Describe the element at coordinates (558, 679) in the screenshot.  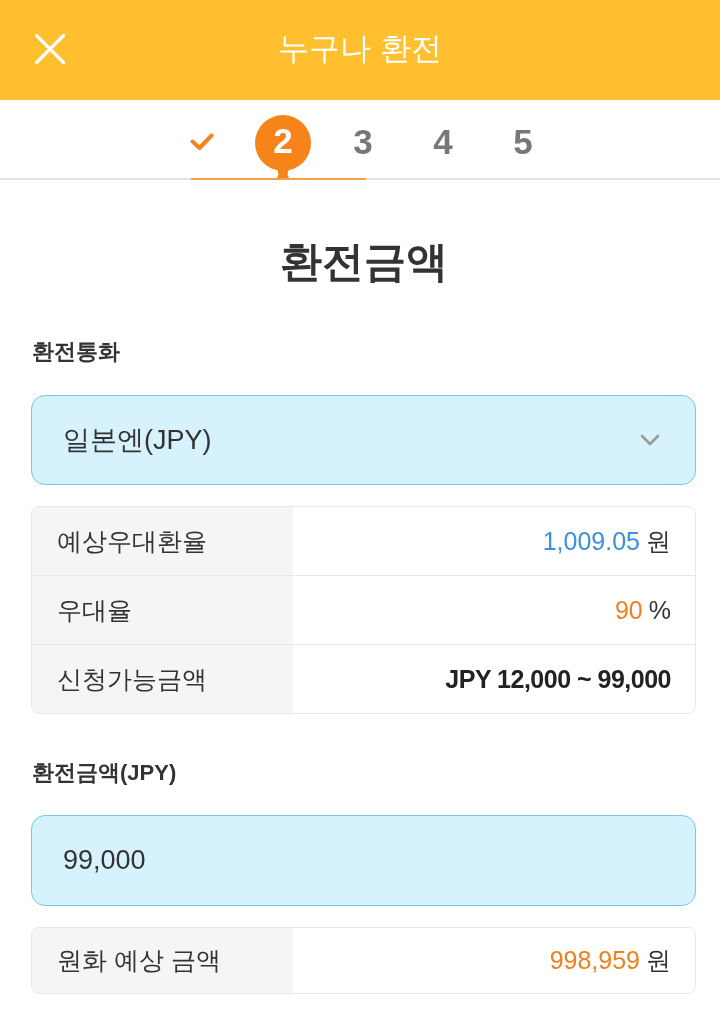
I see `row-value: JPY 12,000 ~ 99,000` at that location.